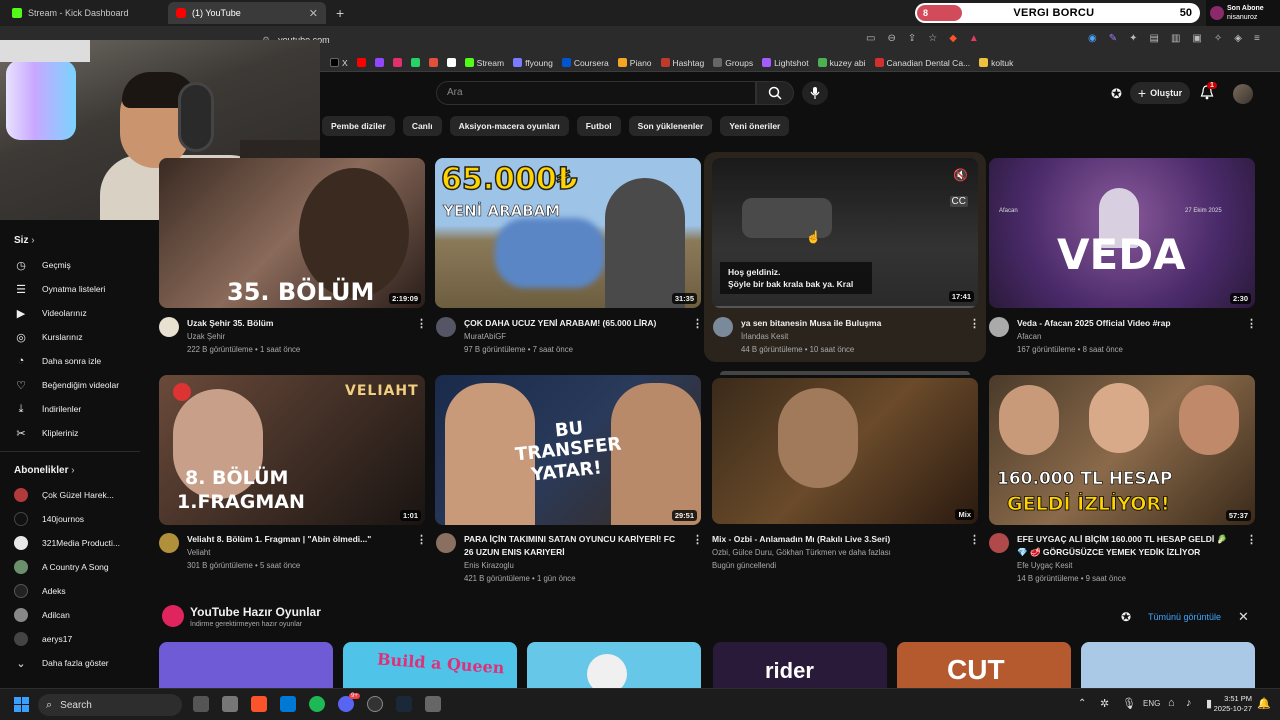 The height and width of the screenshot is (720, 1280). Describe the element at coordinates (66, 385) in the screenshot. I see `sidebar-item-liked: ♡ Beğendiğim videolar` at that location.